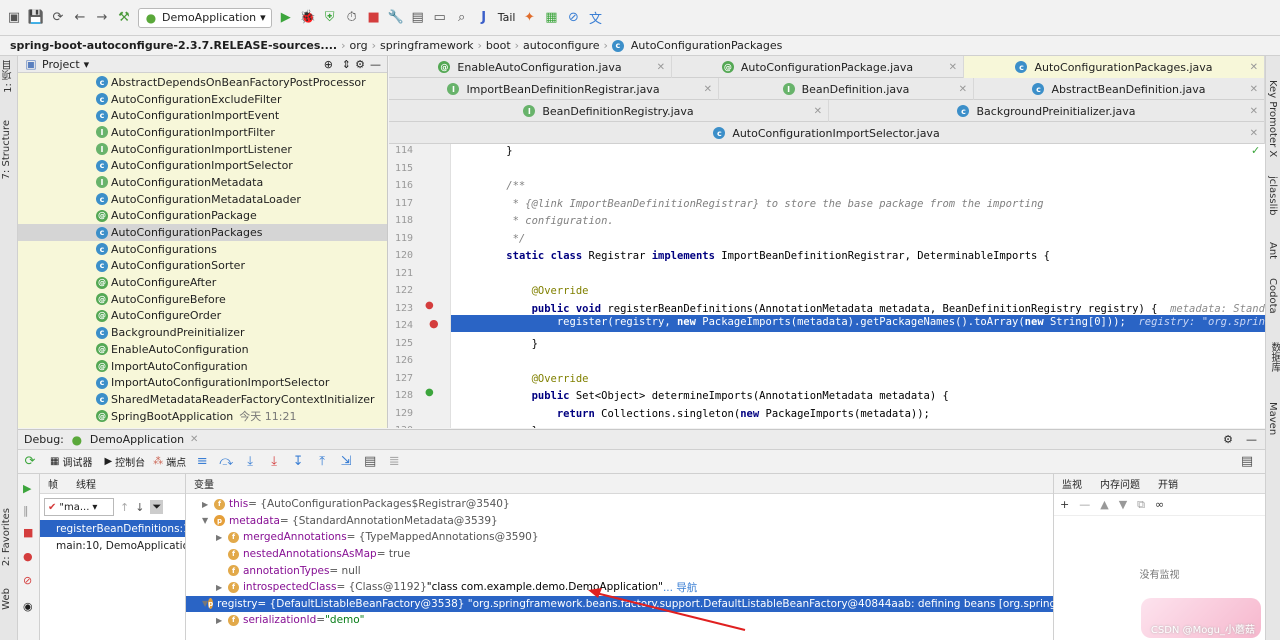  What do you see at coordinates (202, 165) in the screenshot?
I see `project-tree-item: c AutoConfigurationImportSelector` at bounding box center [202, 165].